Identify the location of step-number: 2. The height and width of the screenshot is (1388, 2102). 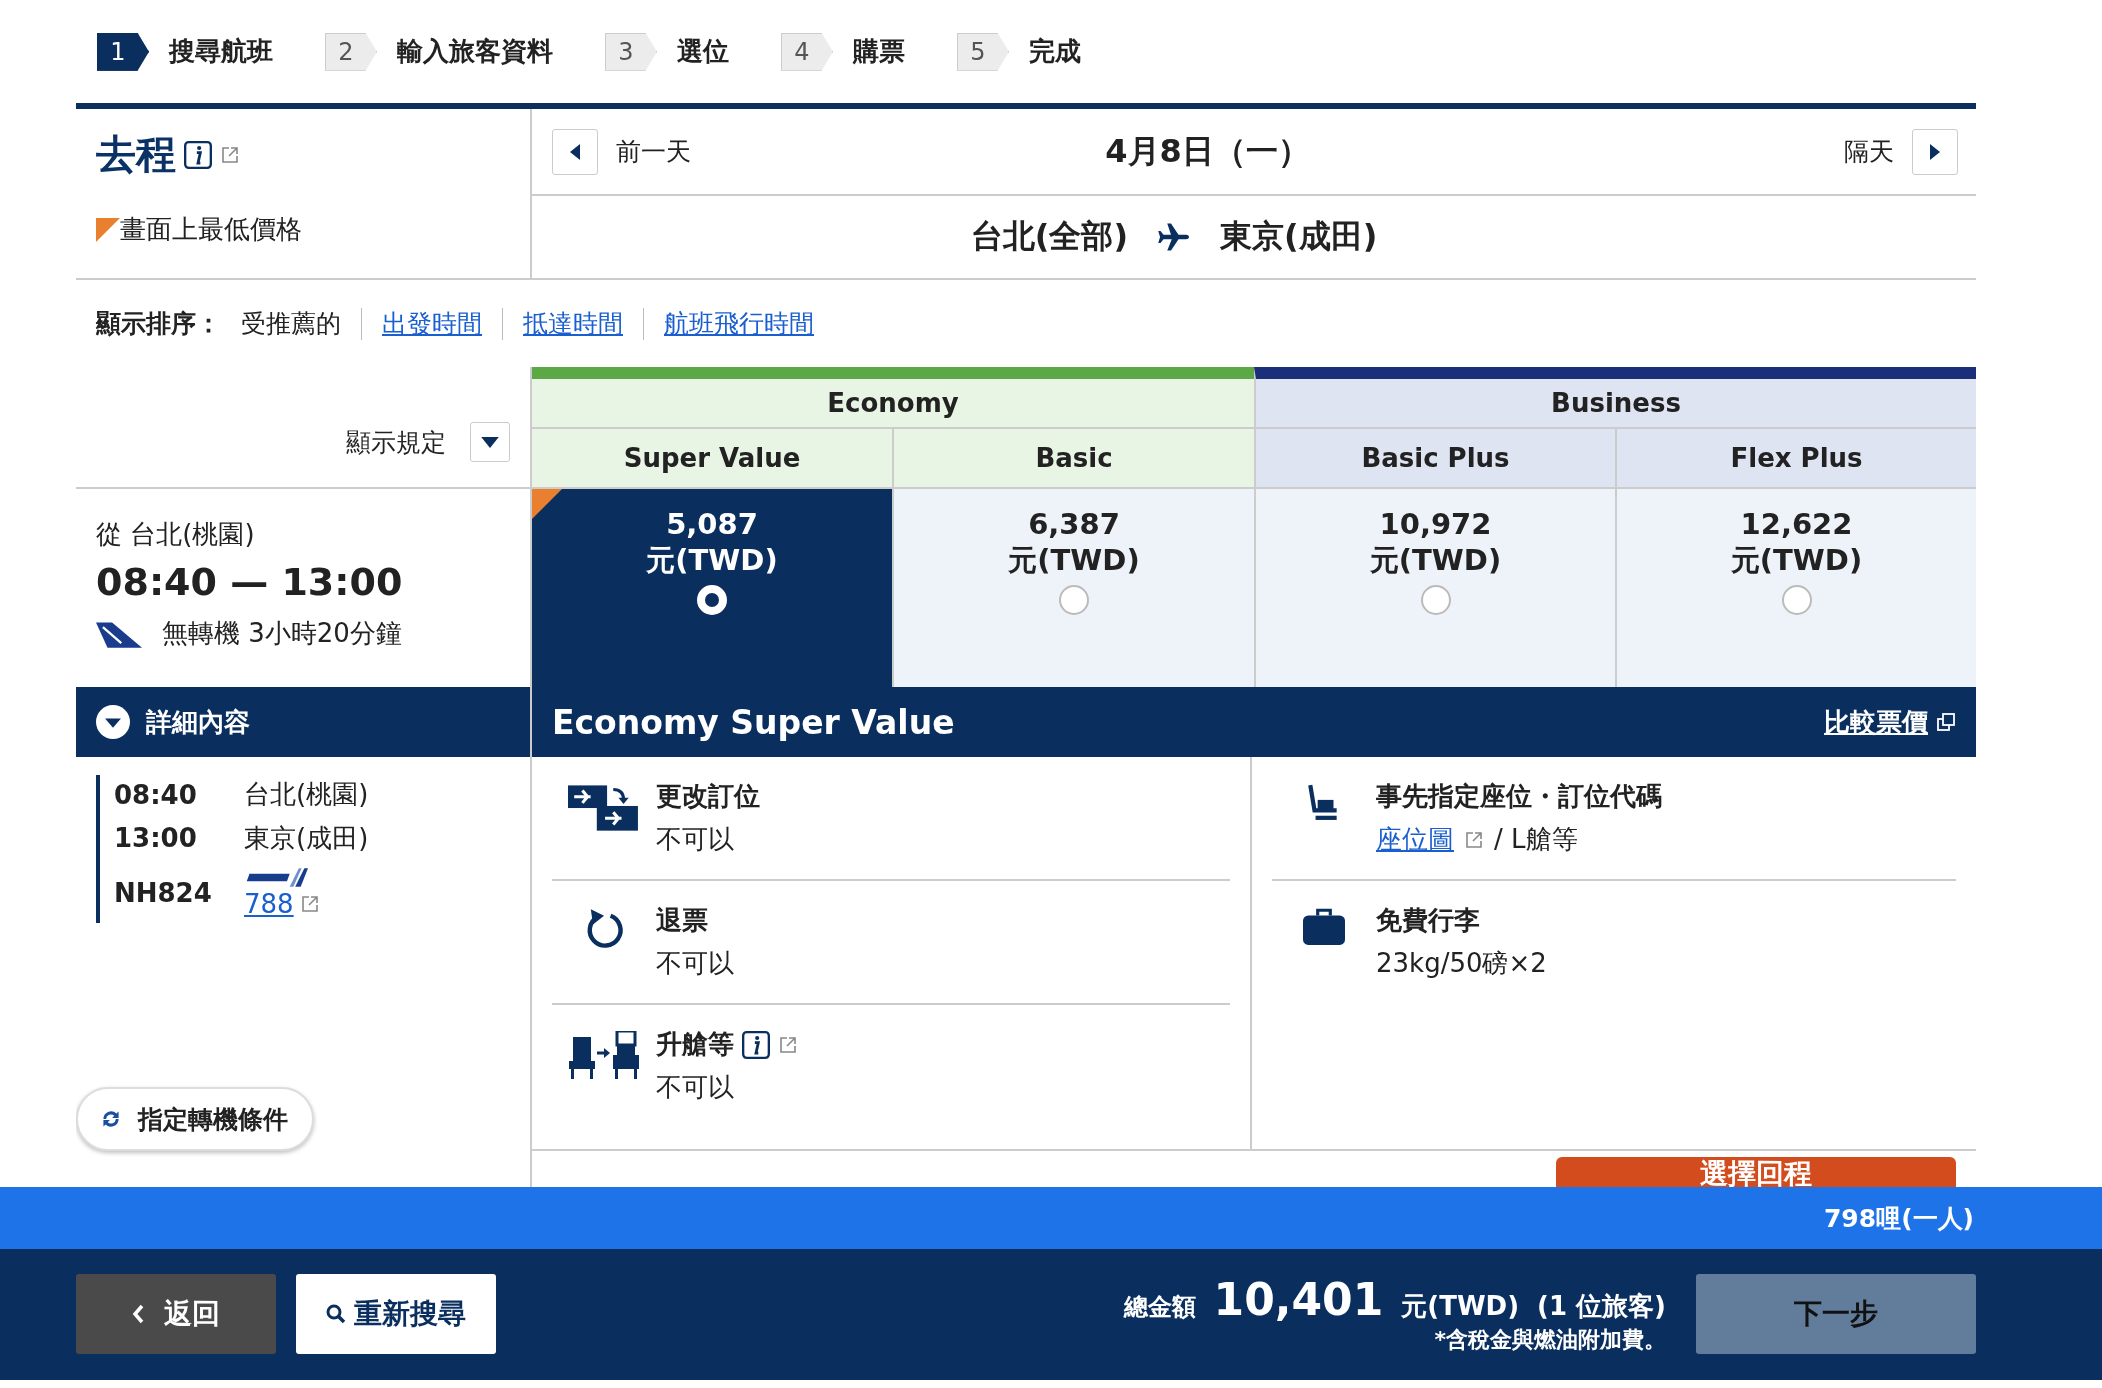
(351, 51).